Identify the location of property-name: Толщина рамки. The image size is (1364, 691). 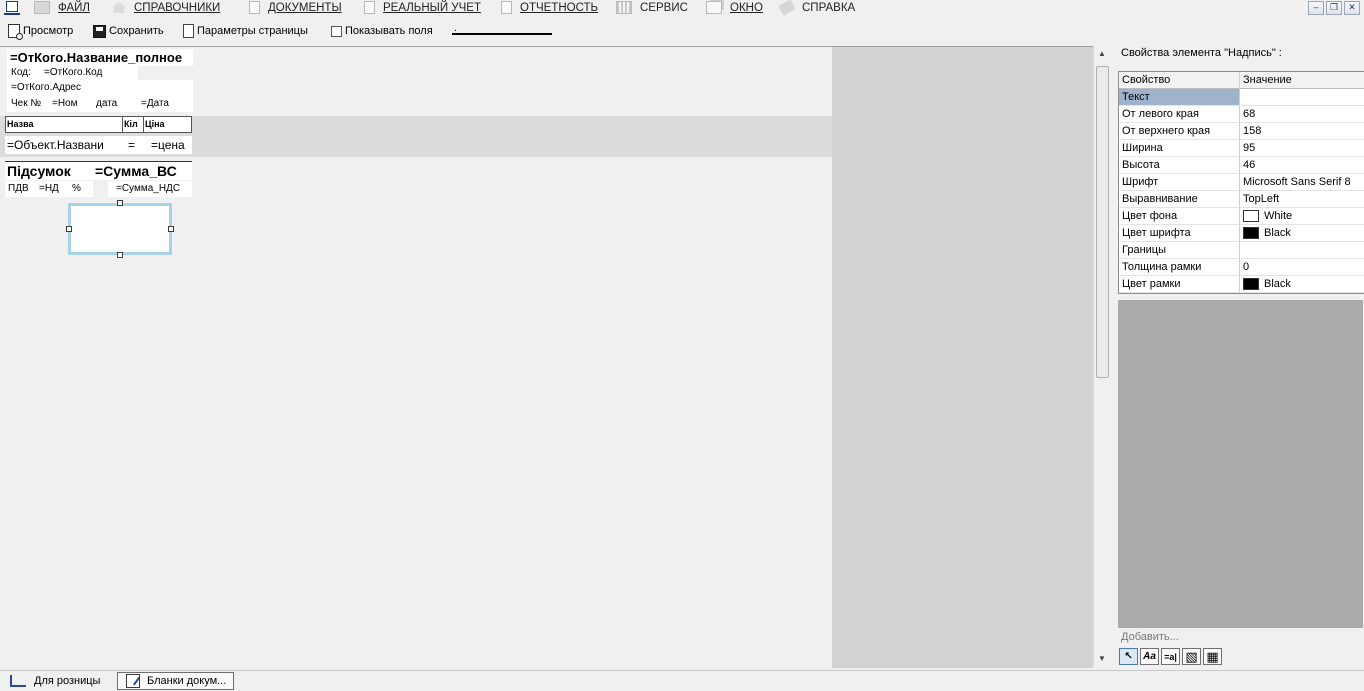
(1179, 267).